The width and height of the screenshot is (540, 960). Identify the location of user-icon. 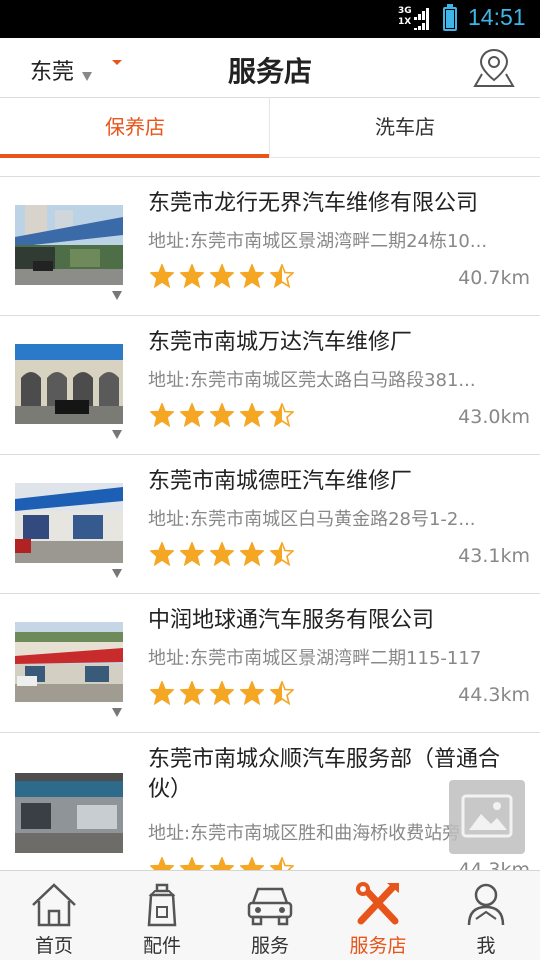
(486, 905).